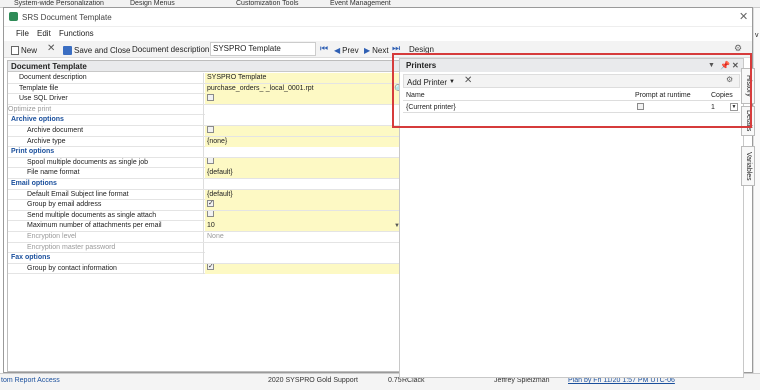 This screenshot has height=390, width=760. Describe the element at coordinates (421, 49) in the screenshot. I see `design-button: Design` at that location.